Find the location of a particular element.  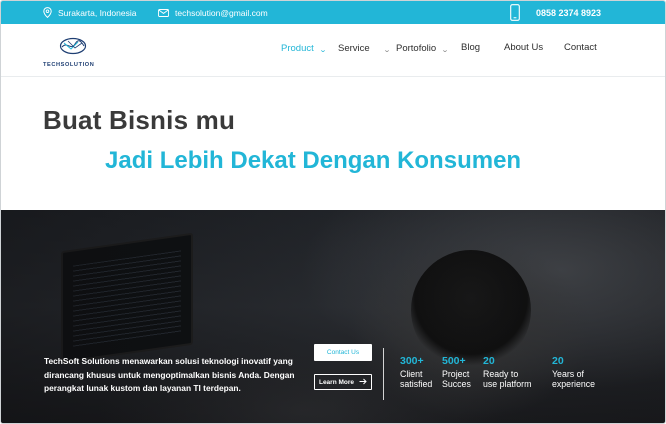

nav-item-about-us: About Us is located at coordinates (523, 47).